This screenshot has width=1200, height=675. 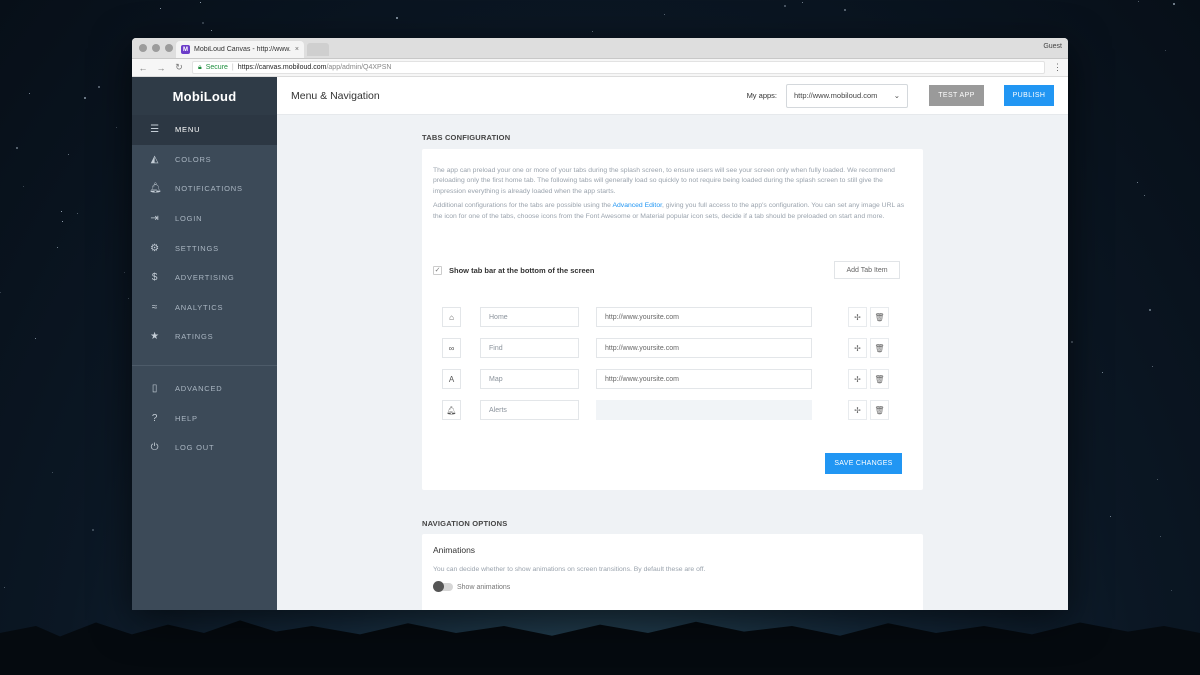 What do you see at coordinates (1029, 95) in the screenshot?
I see `publish-button: PUBLISH` at bounding box center [1029, 95].